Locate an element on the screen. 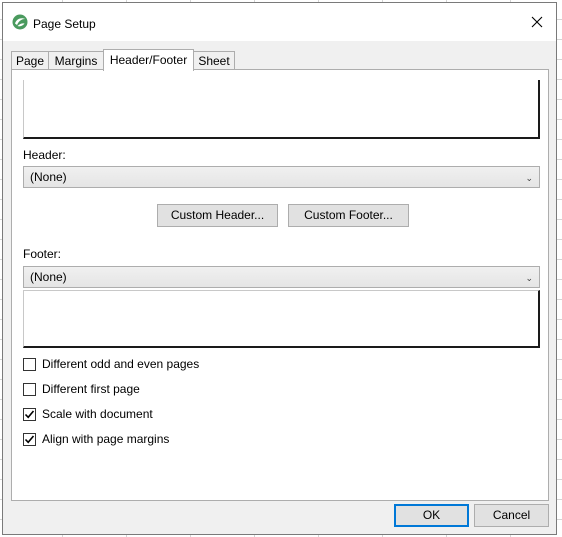 This screenshot has height=537, width=562. footer-preview is located at coordinates (281, 319).